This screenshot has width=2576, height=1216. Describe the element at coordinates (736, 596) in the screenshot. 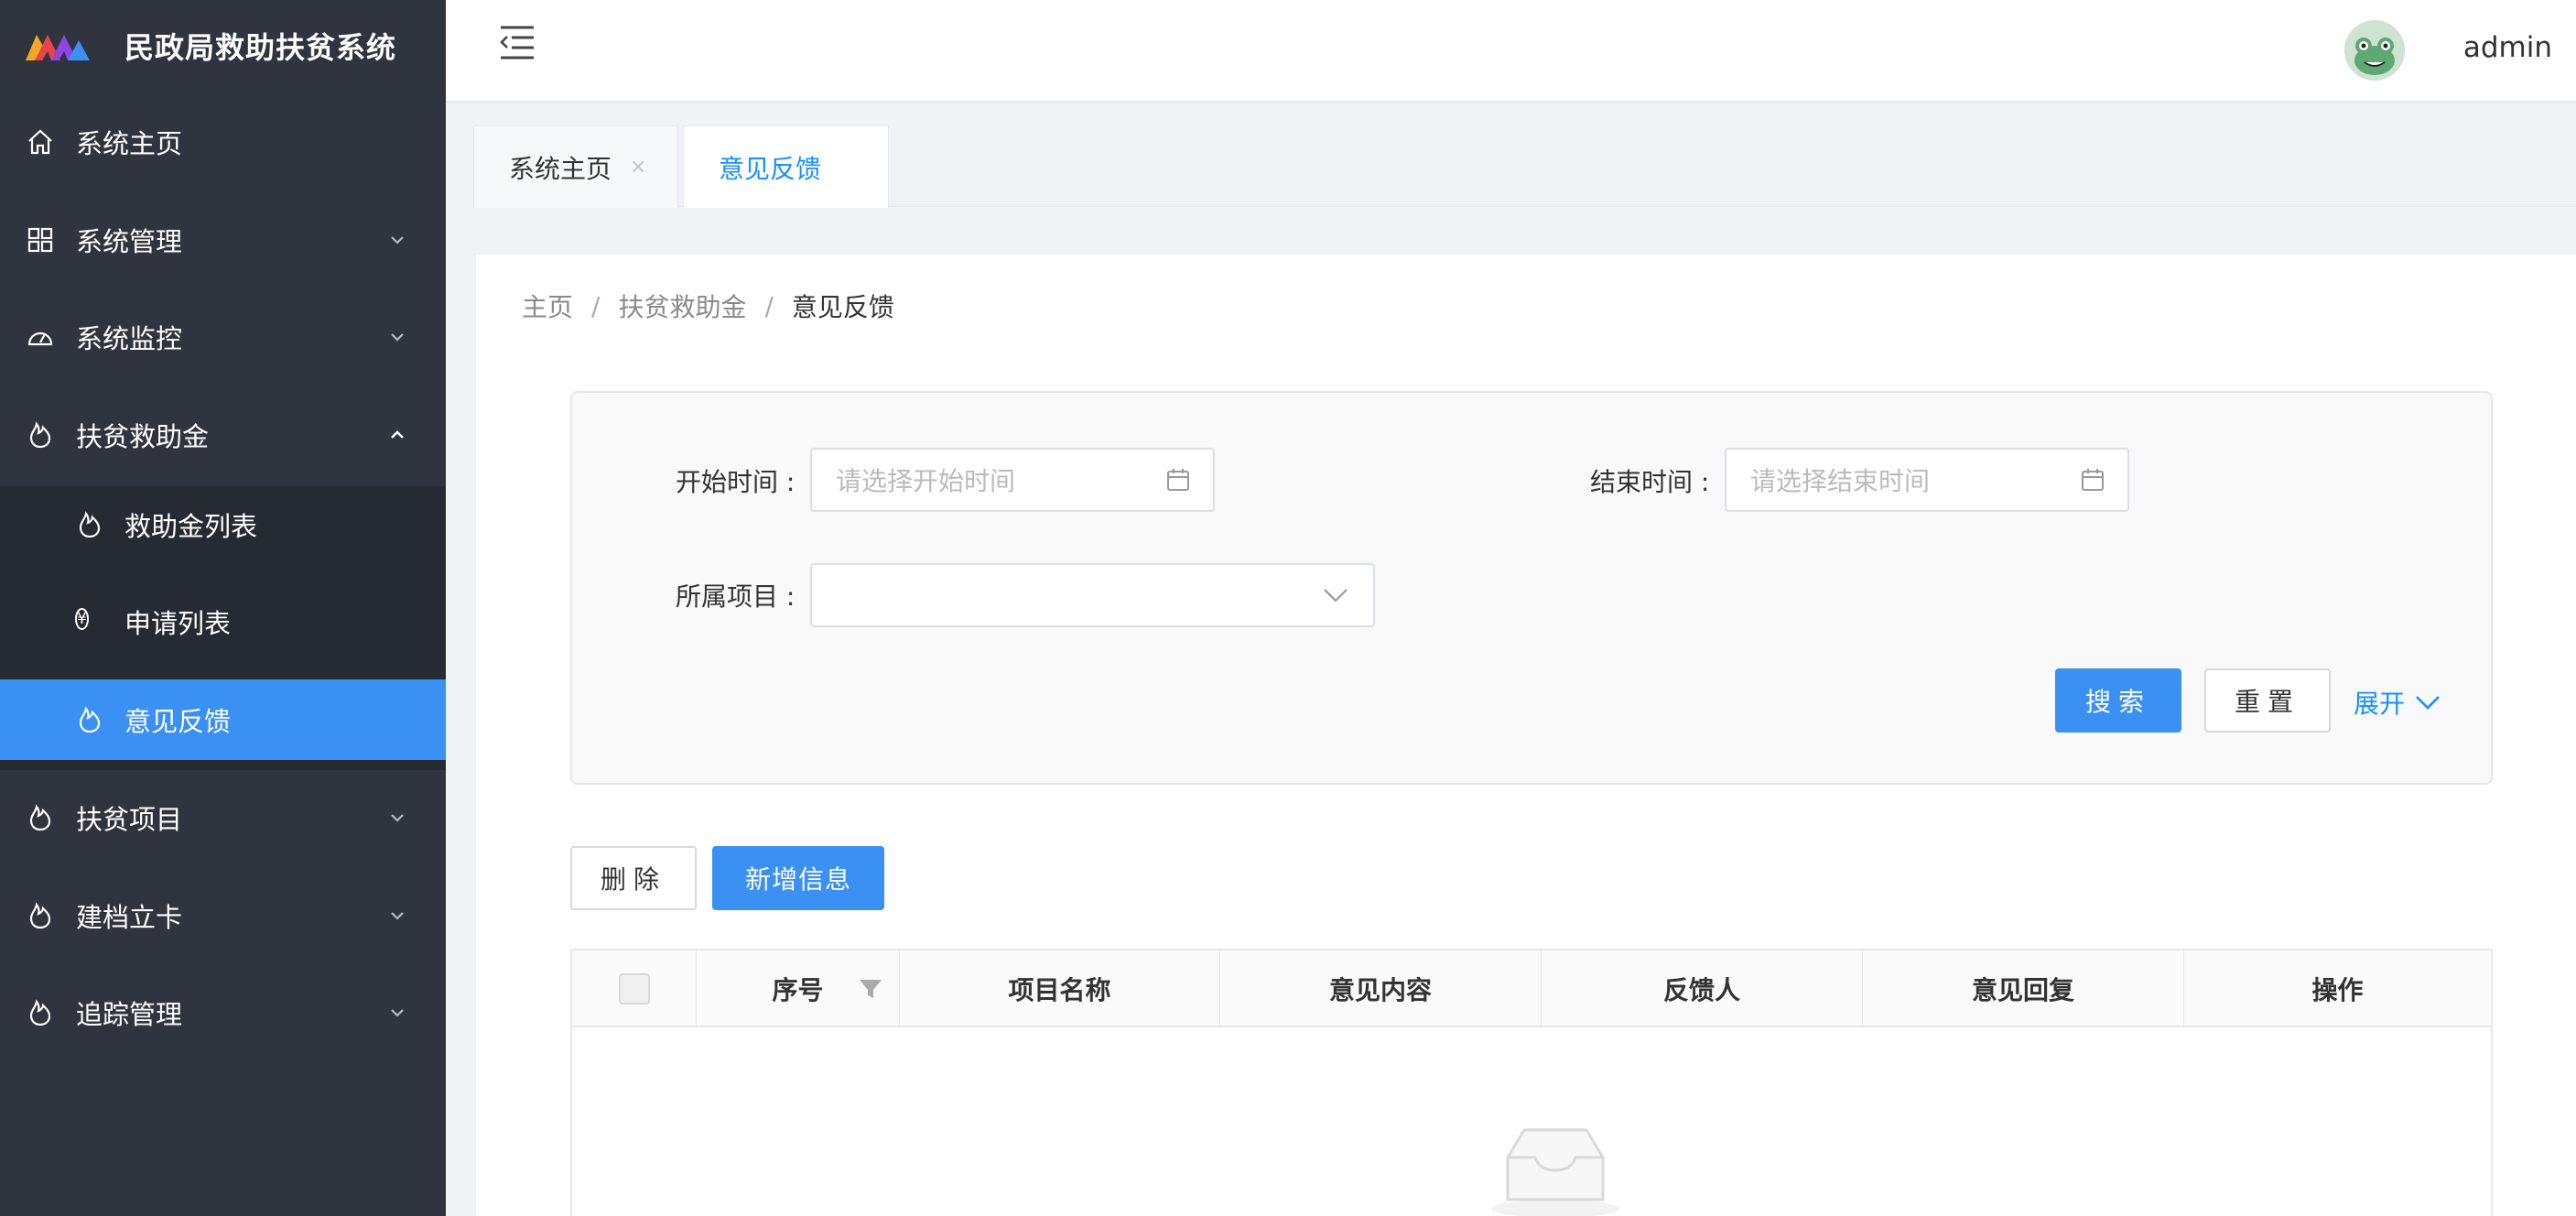

I see `project-label: 所属项目 :` at that location.